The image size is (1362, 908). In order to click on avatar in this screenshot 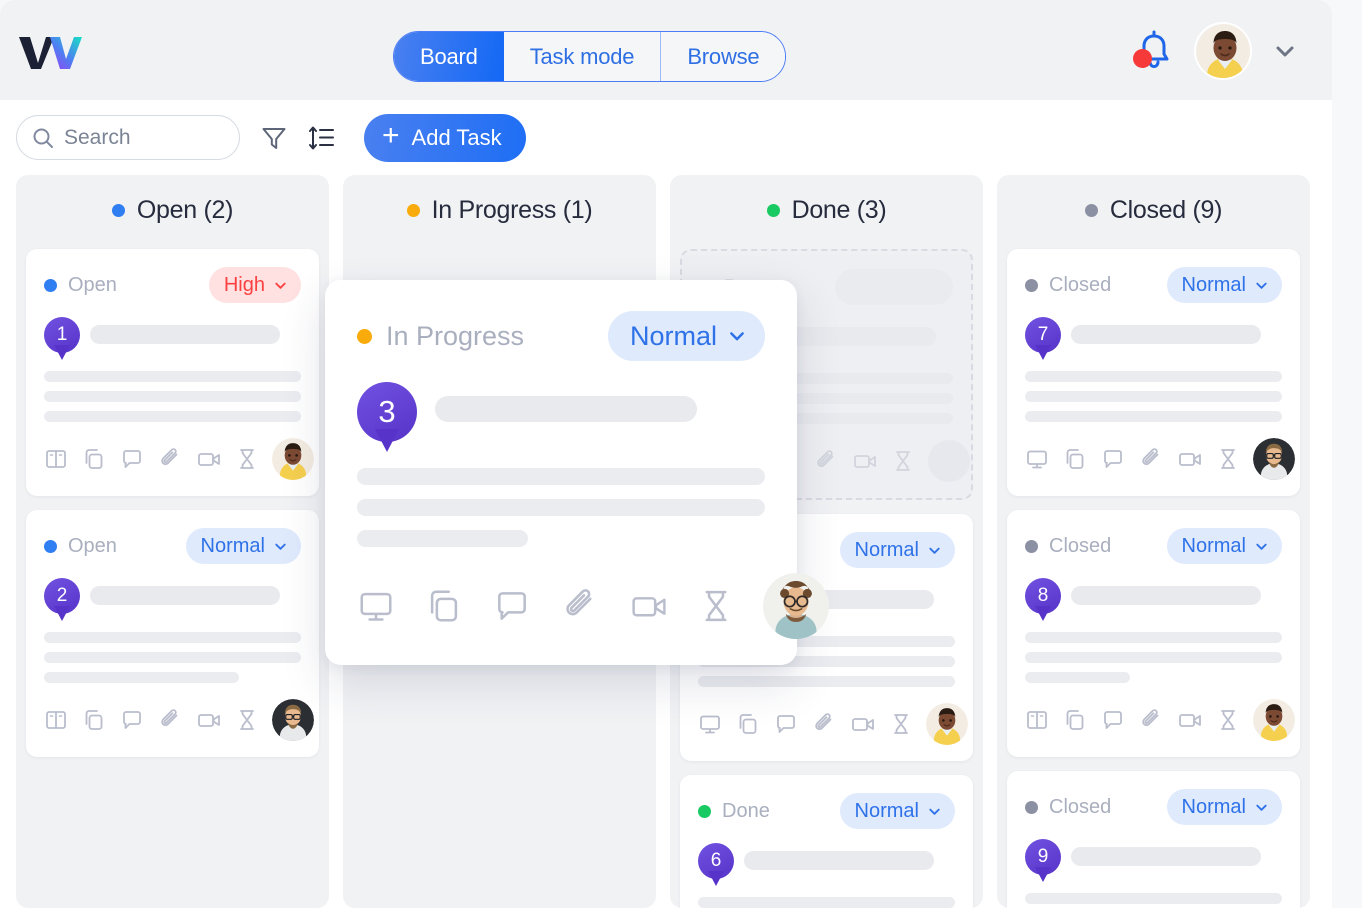, I will do `click(1223, 51)`.